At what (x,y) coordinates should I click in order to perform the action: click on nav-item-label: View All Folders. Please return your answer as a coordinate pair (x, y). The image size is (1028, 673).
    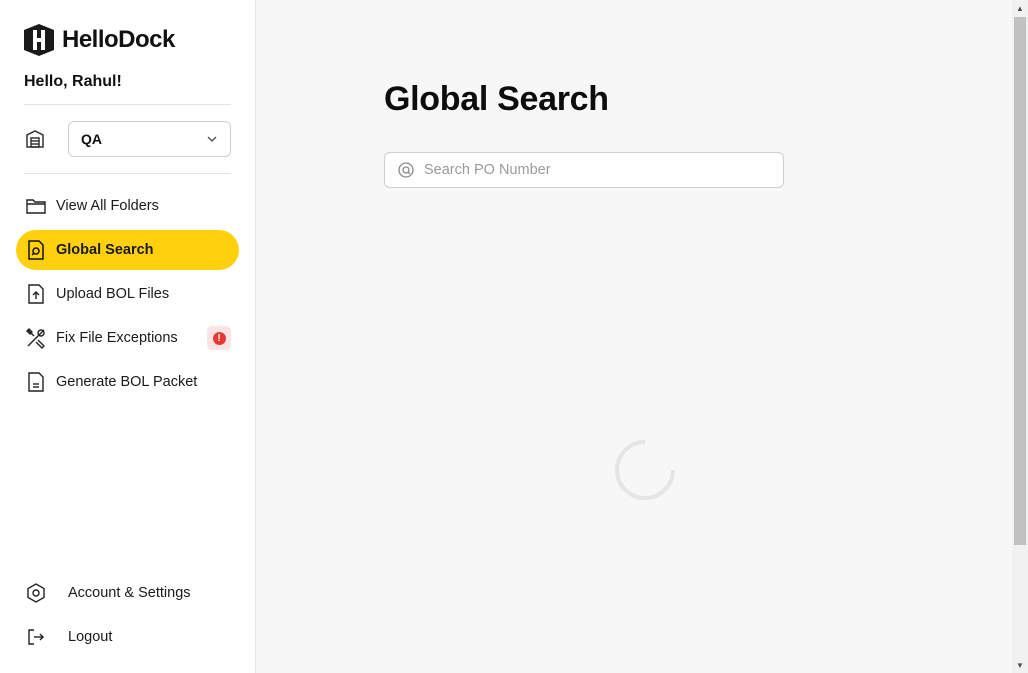
    Looking at the image, I should click on (107, 206).